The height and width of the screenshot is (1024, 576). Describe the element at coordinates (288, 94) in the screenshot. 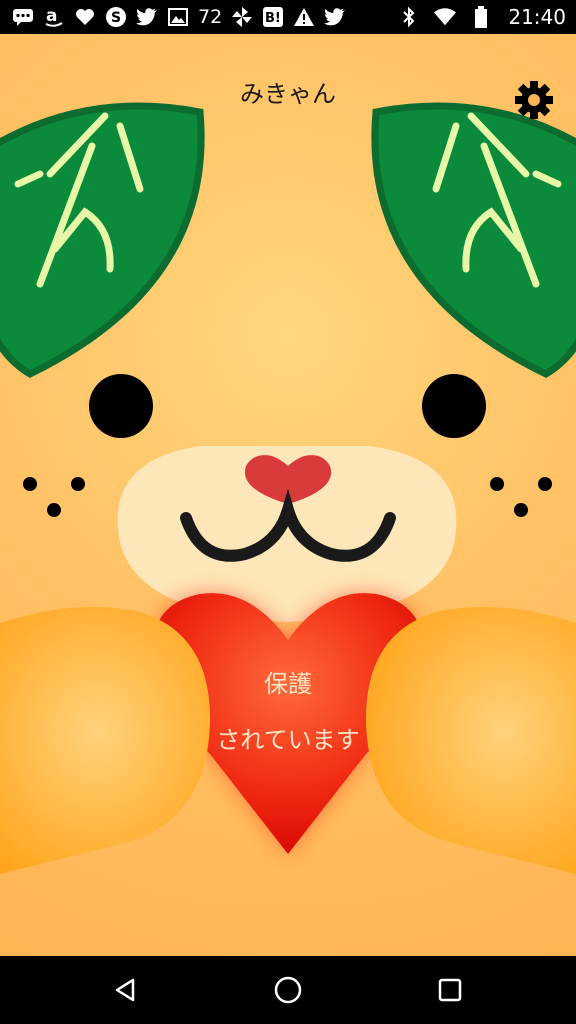

I see `app-title: みきゃん` at that location.